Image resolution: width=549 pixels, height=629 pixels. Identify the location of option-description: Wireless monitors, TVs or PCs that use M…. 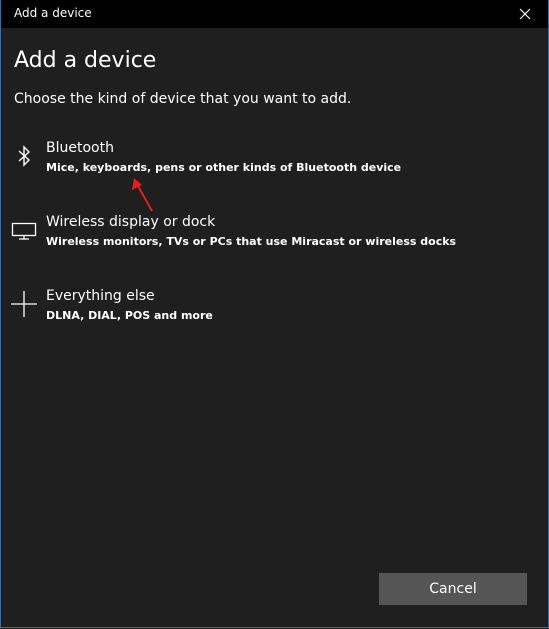
(251, 241).